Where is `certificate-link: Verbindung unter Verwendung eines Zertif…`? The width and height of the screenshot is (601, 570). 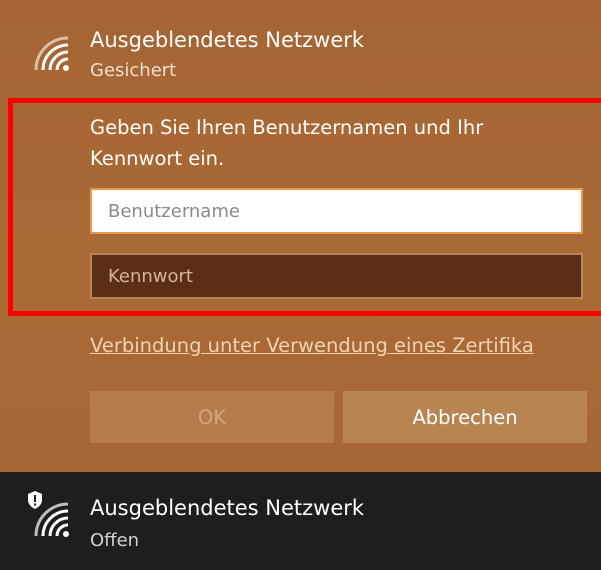
certificate-link: Verbindung unter Verwendung eines Zertif… is located at coordinates (345, 345).